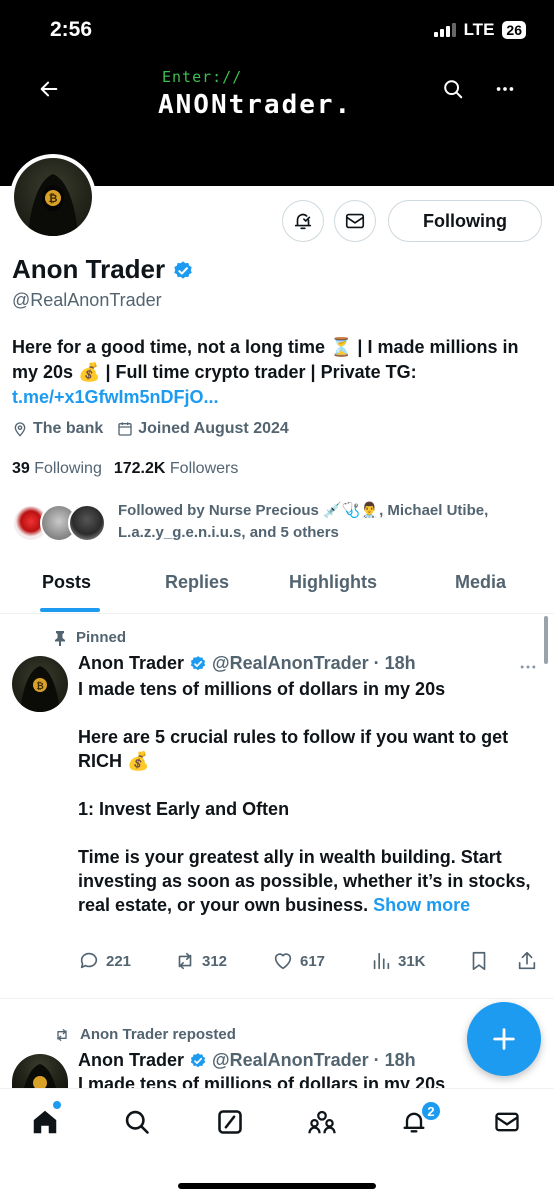  What do you see at coordinates (87, 300) in the screenshot?
I see `profile-handle: @RealAnonTrader` at bounding box center [87, 300].